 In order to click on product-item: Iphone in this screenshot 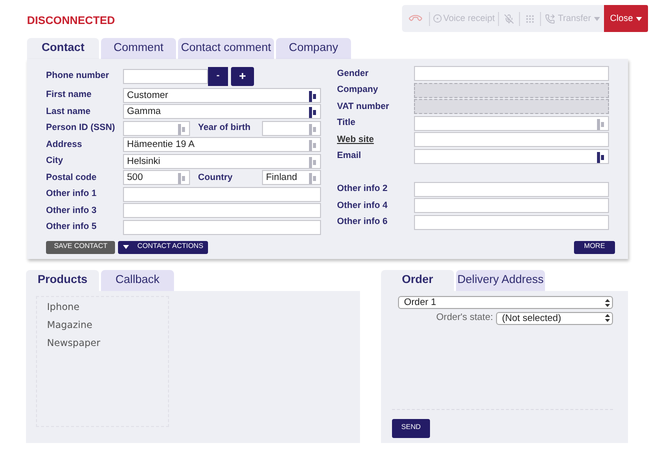, I will do `click(107, 307)`.